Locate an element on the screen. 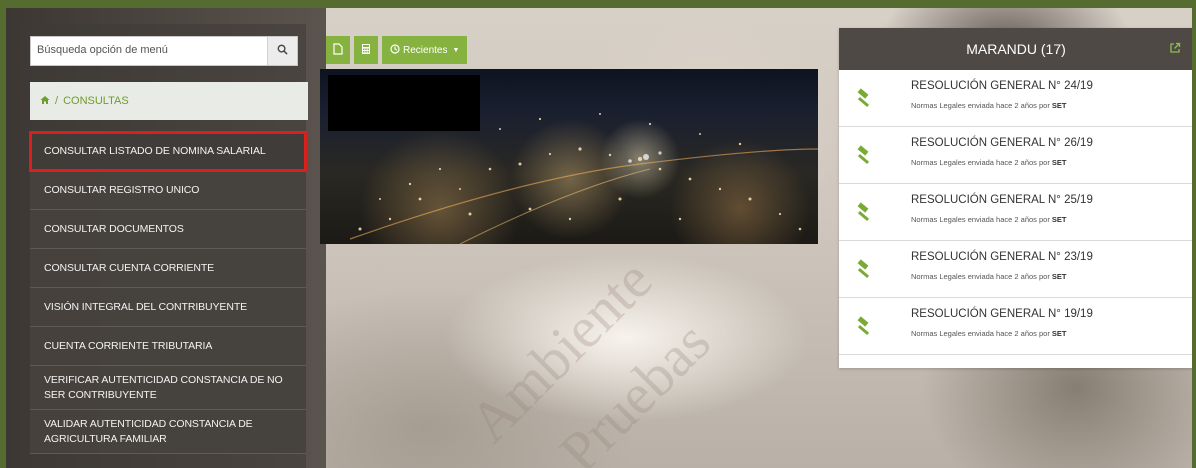 The image size is (1196, 468). home-icon is located at coordinates (45, 101).